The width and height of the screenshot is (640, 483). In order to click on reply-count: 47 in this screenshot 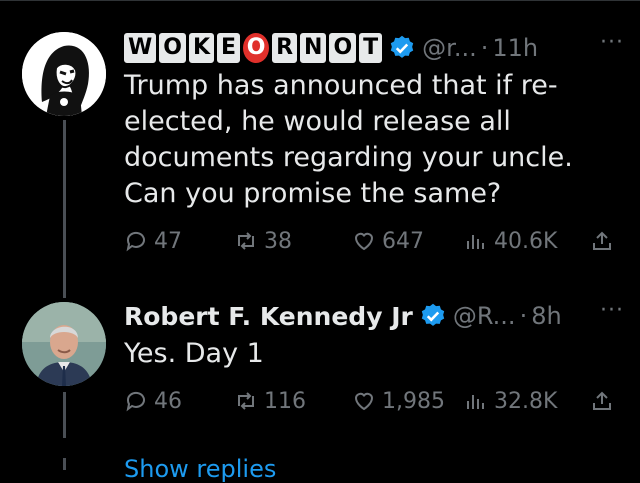, I will do `click(168, 241)`.